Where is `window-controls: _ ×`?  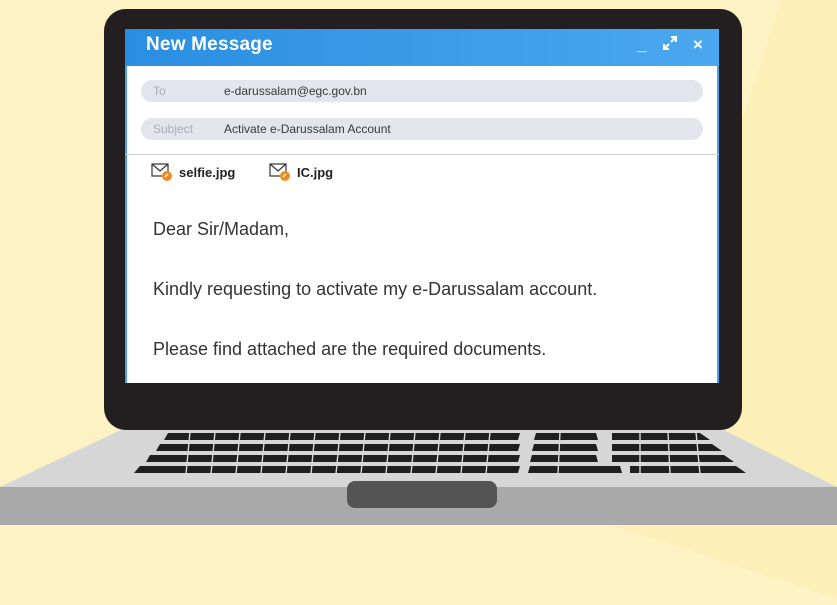 window-controls: _ × is located at coordinates (670, 45).